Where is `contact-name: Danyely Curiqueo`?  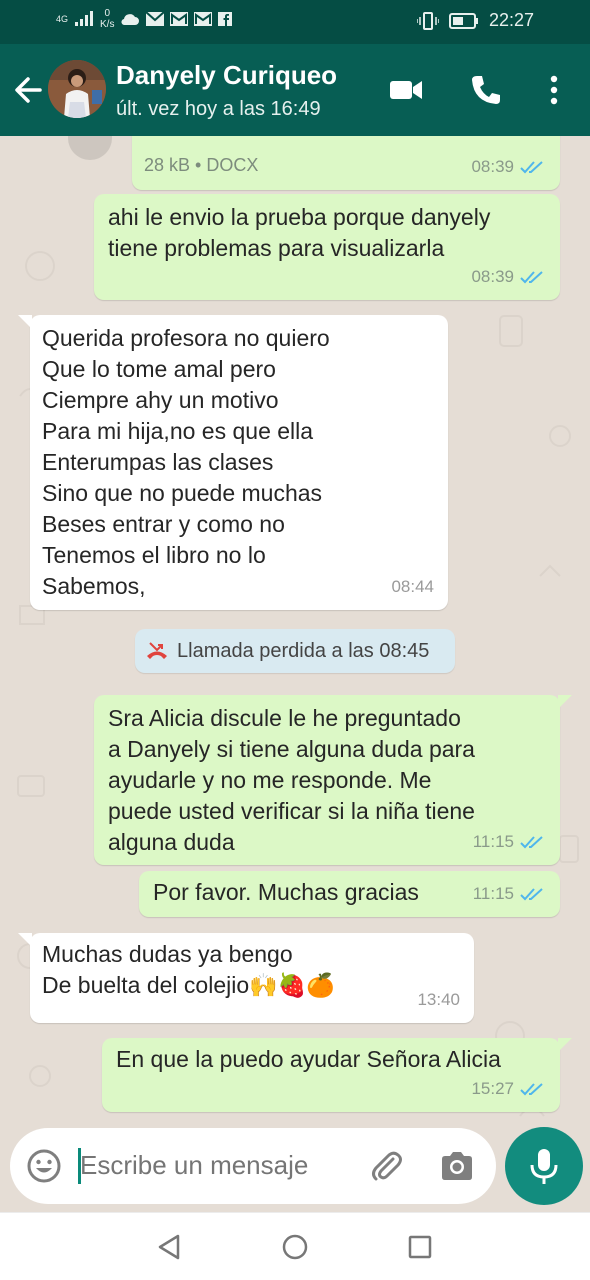
contact-name: Danyely Curiqueo is located at coordinates (226, 75).